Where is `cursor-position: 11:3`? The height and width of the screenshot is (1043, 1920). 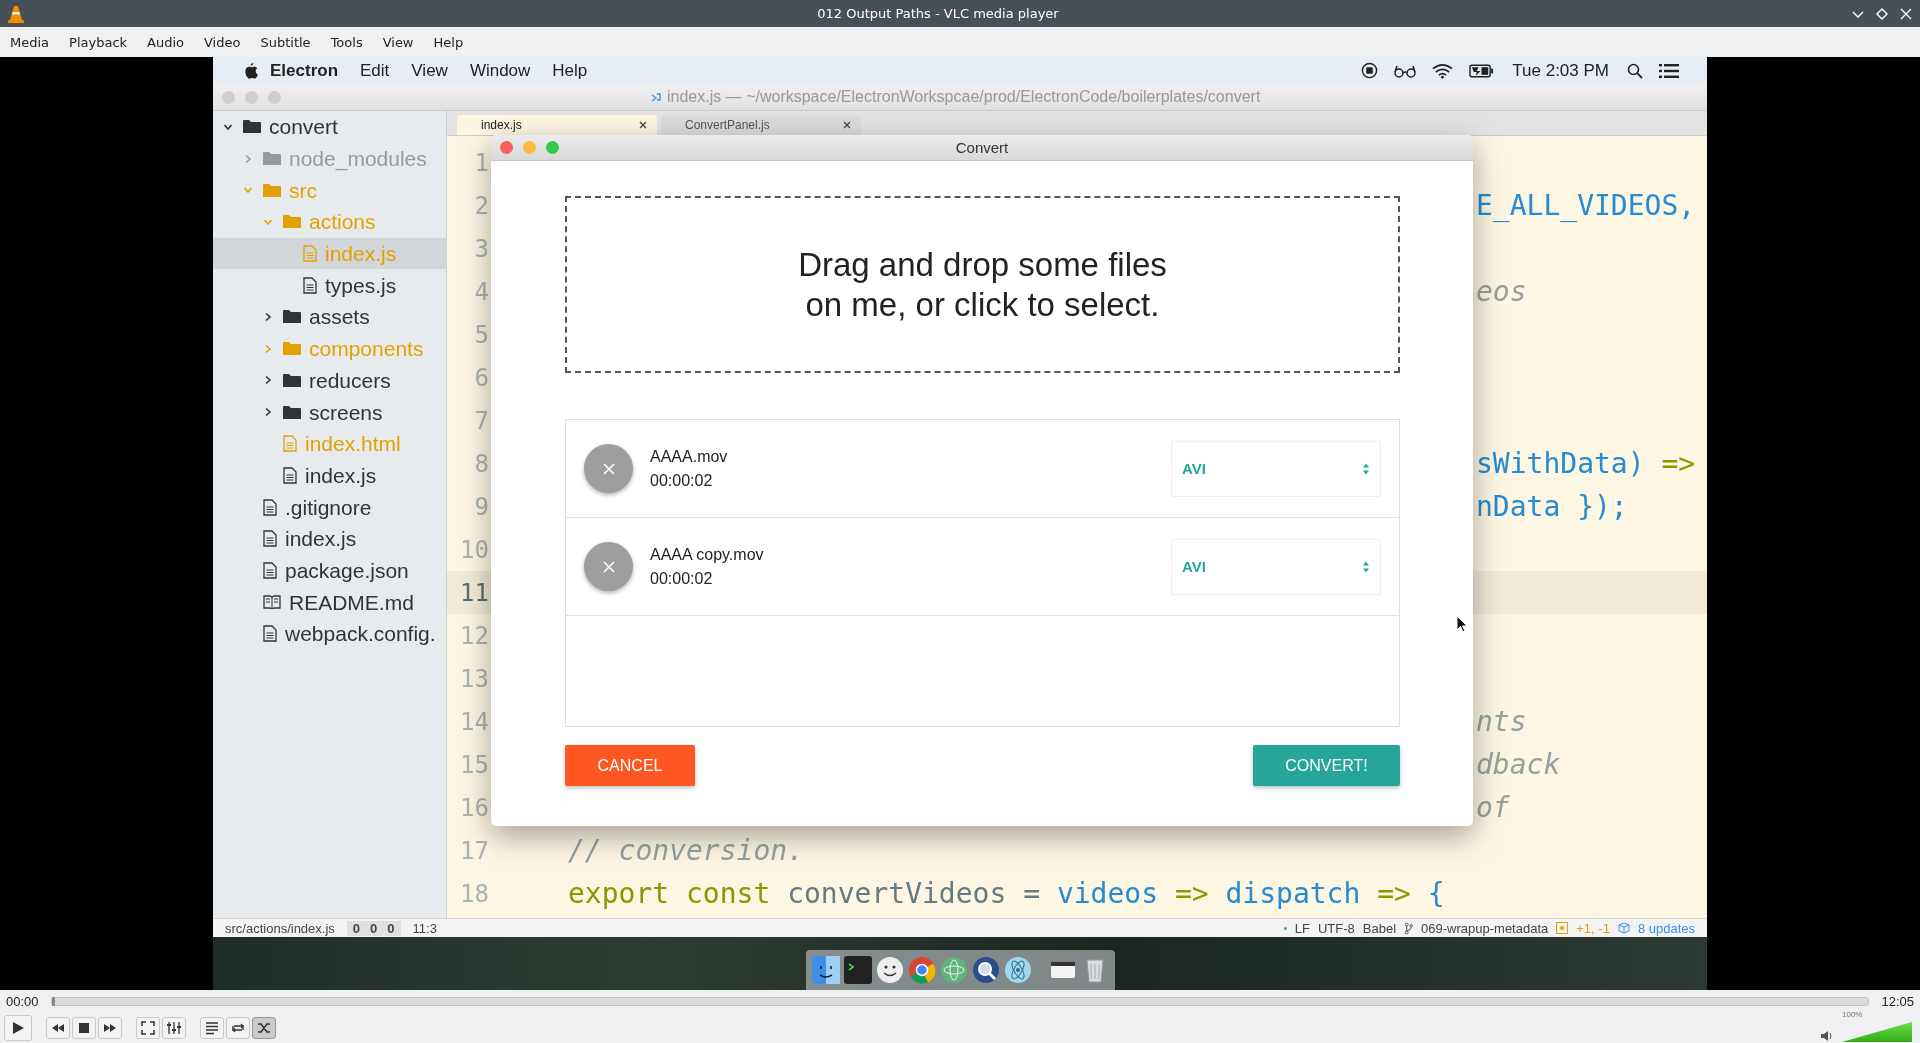 cursor-position: 11:3 is located at coordinates (424, 928).